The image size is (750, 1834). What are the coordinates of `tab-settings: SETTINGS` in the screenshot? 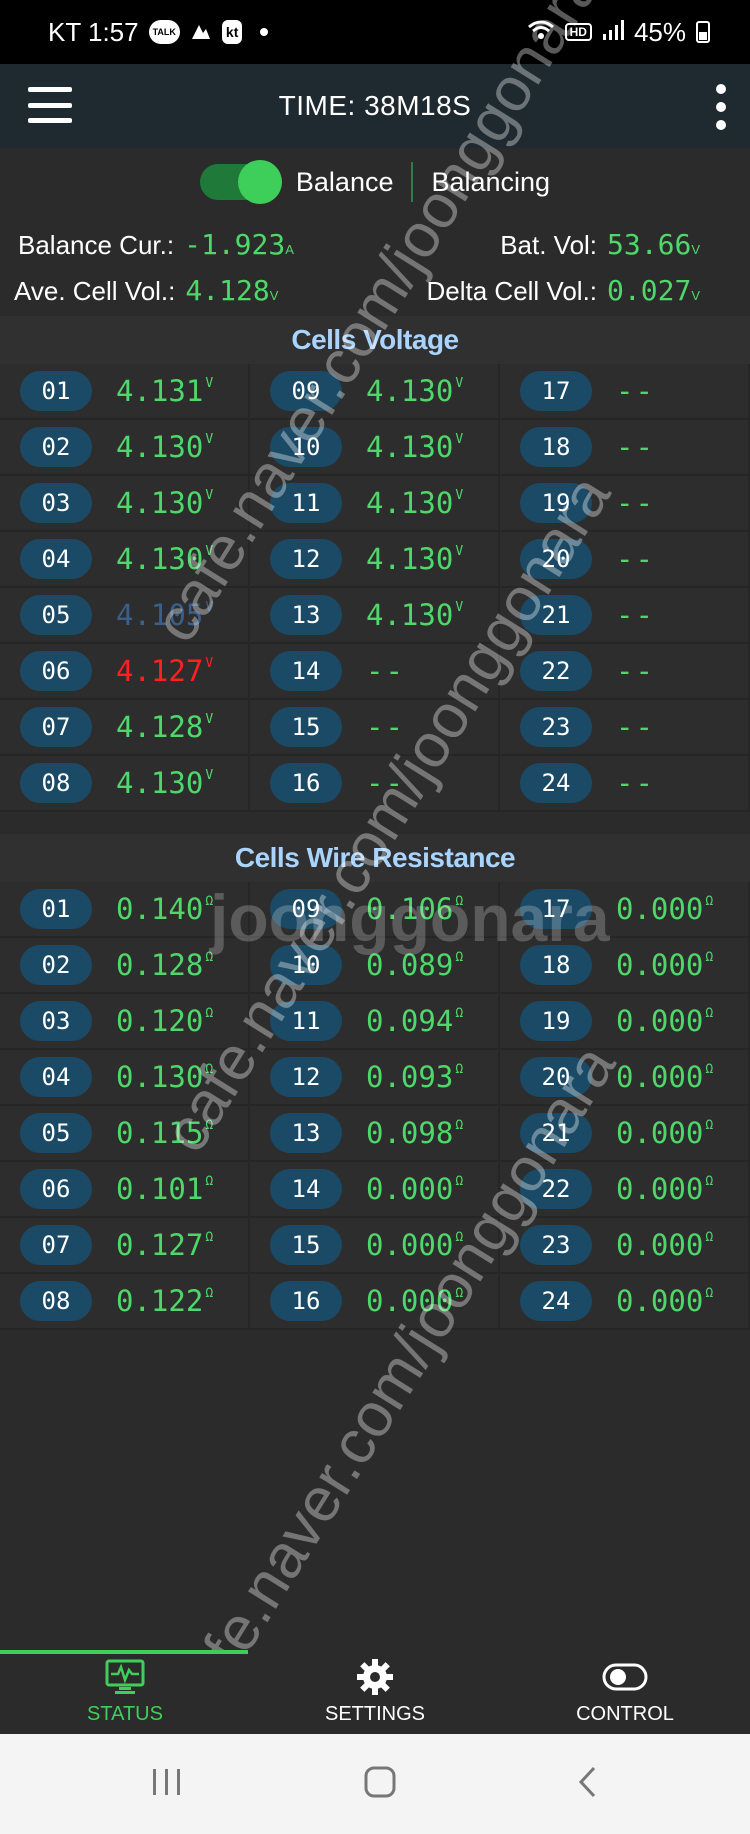 It's located at (375, 1692).